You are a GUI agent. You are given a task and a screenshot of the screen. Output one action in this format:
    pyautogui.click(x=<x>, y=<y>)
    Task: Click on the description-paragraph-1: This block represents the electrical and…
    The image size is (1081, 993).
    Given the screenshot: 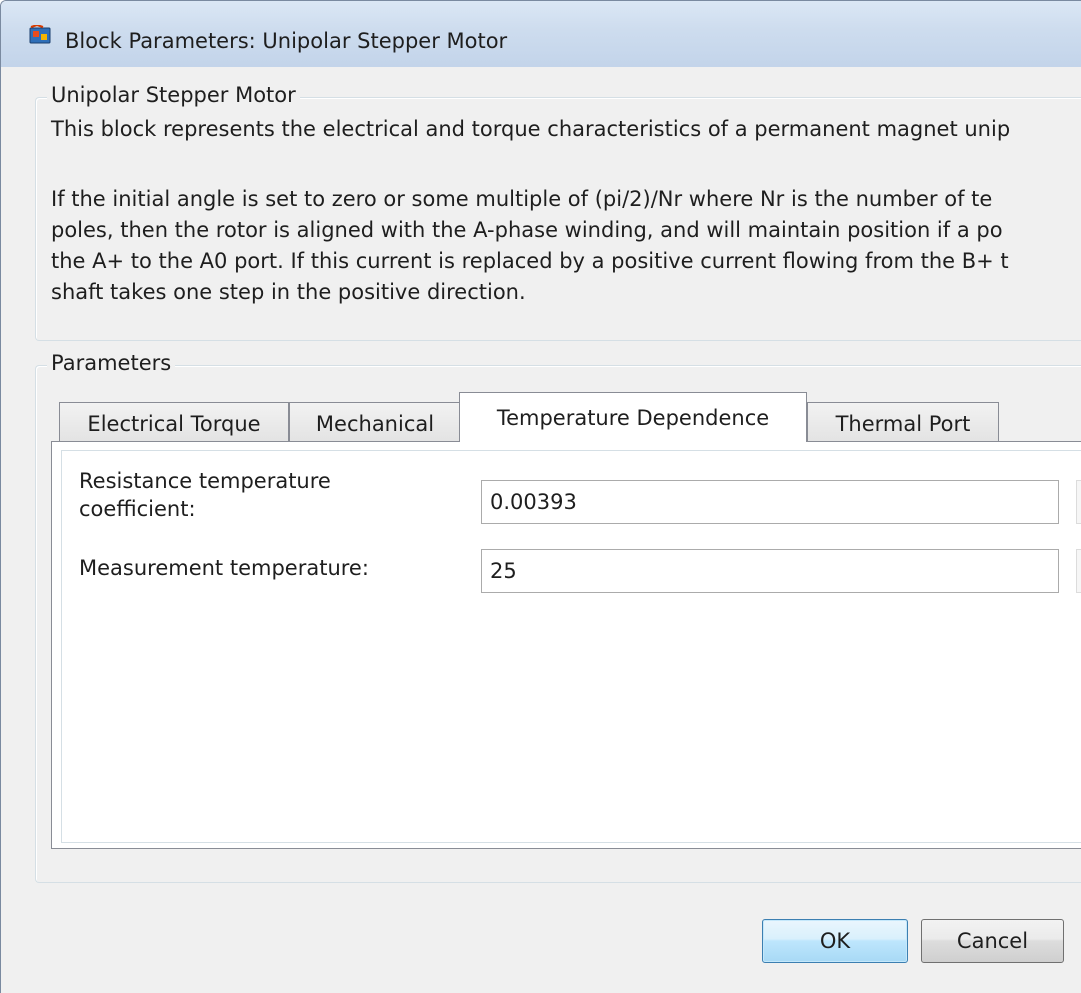 What is the action you would take?
    pyautogui.click(x=531, y=129)
    